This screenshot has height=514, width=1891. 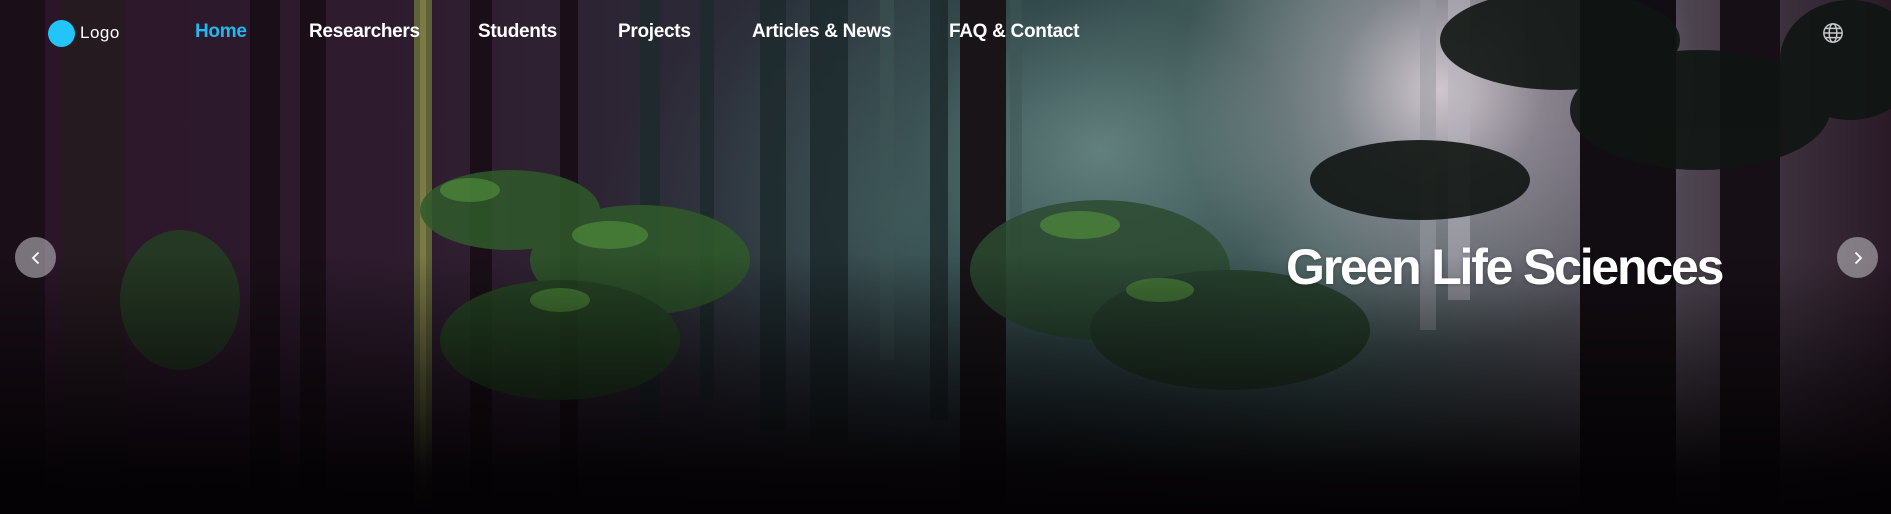 I want to click on logo: Logo, so click(x=84, y=33).